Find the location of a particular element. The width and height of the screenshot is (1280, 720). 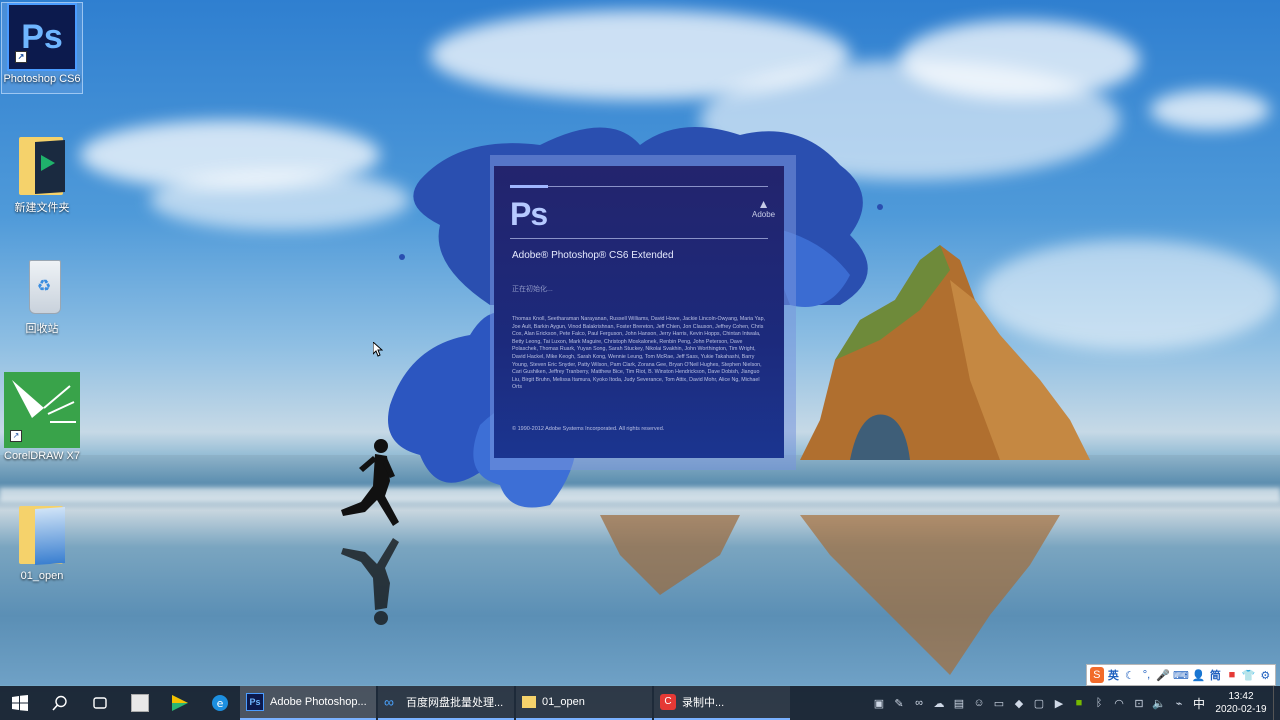

search-icon is located at coordinates (59, 703).